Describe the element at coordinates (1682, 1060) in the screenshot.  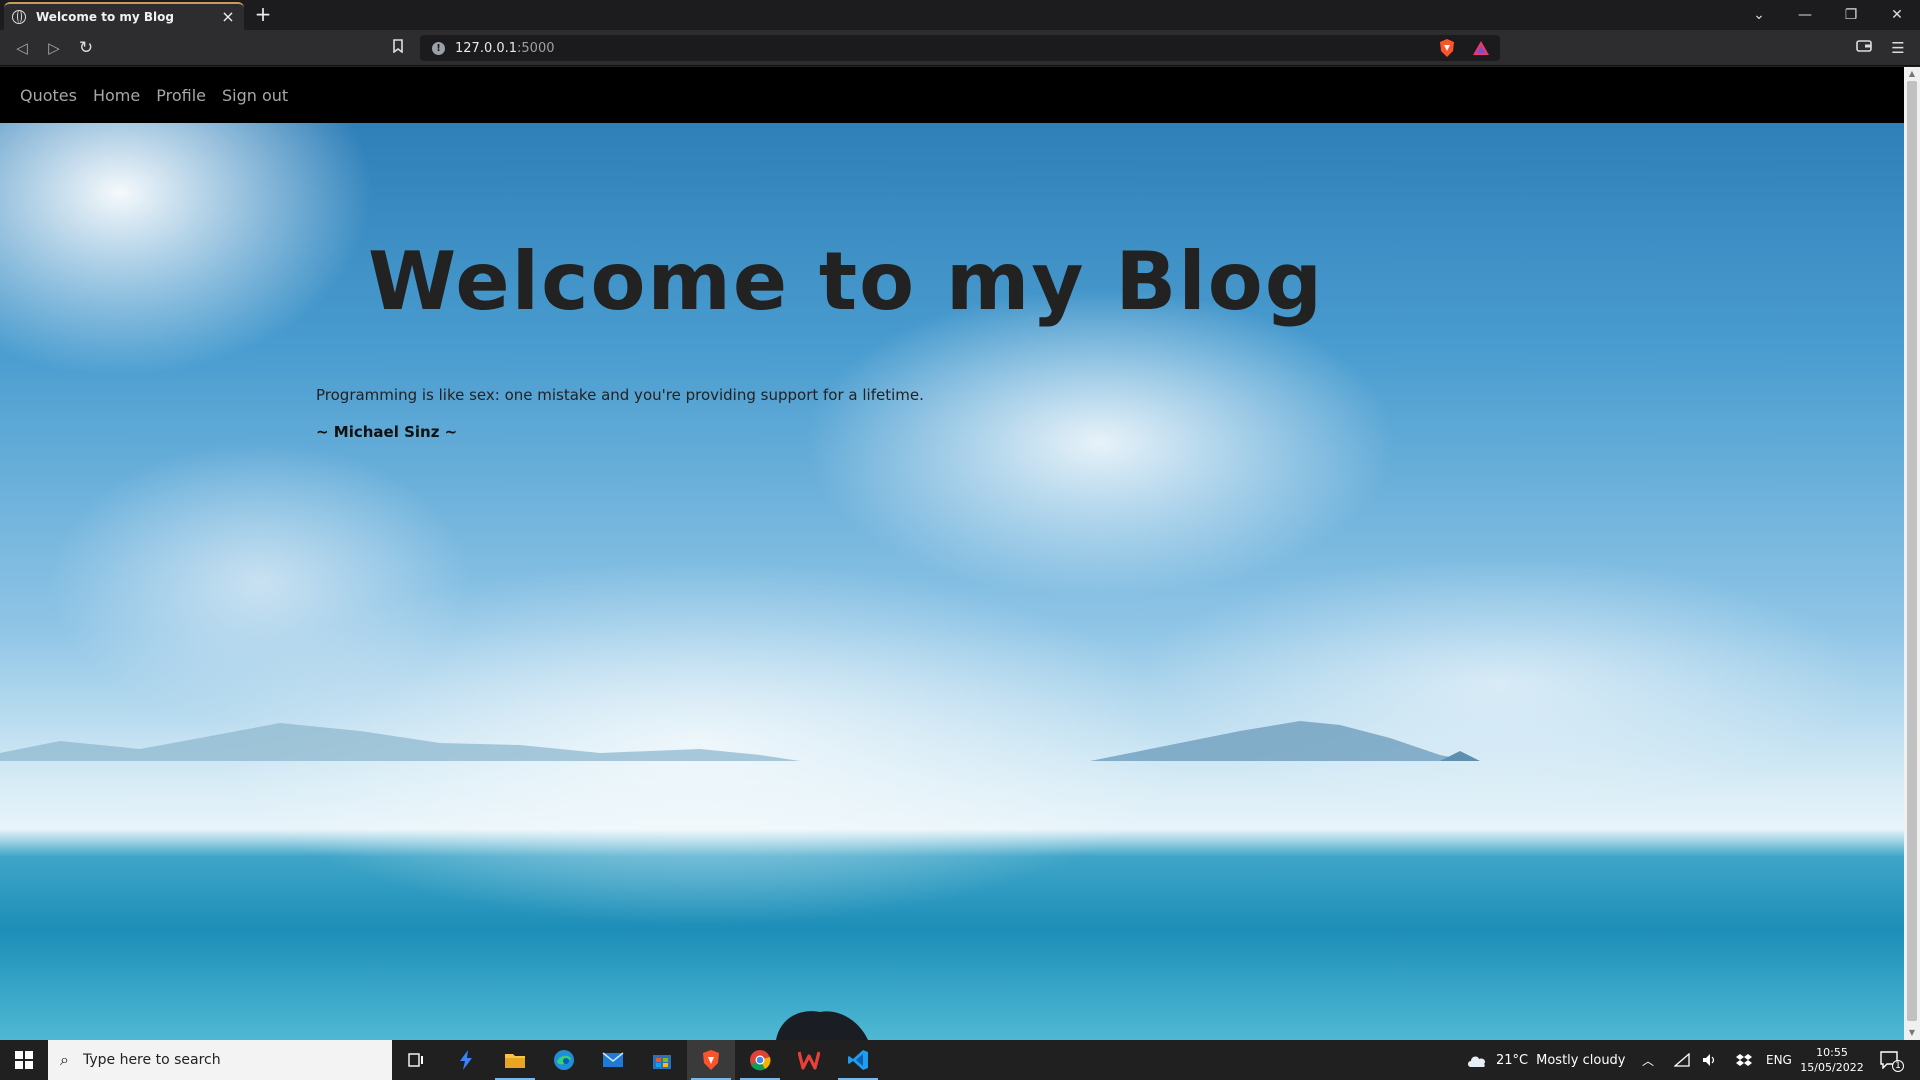
I see `network-icon` at that location.